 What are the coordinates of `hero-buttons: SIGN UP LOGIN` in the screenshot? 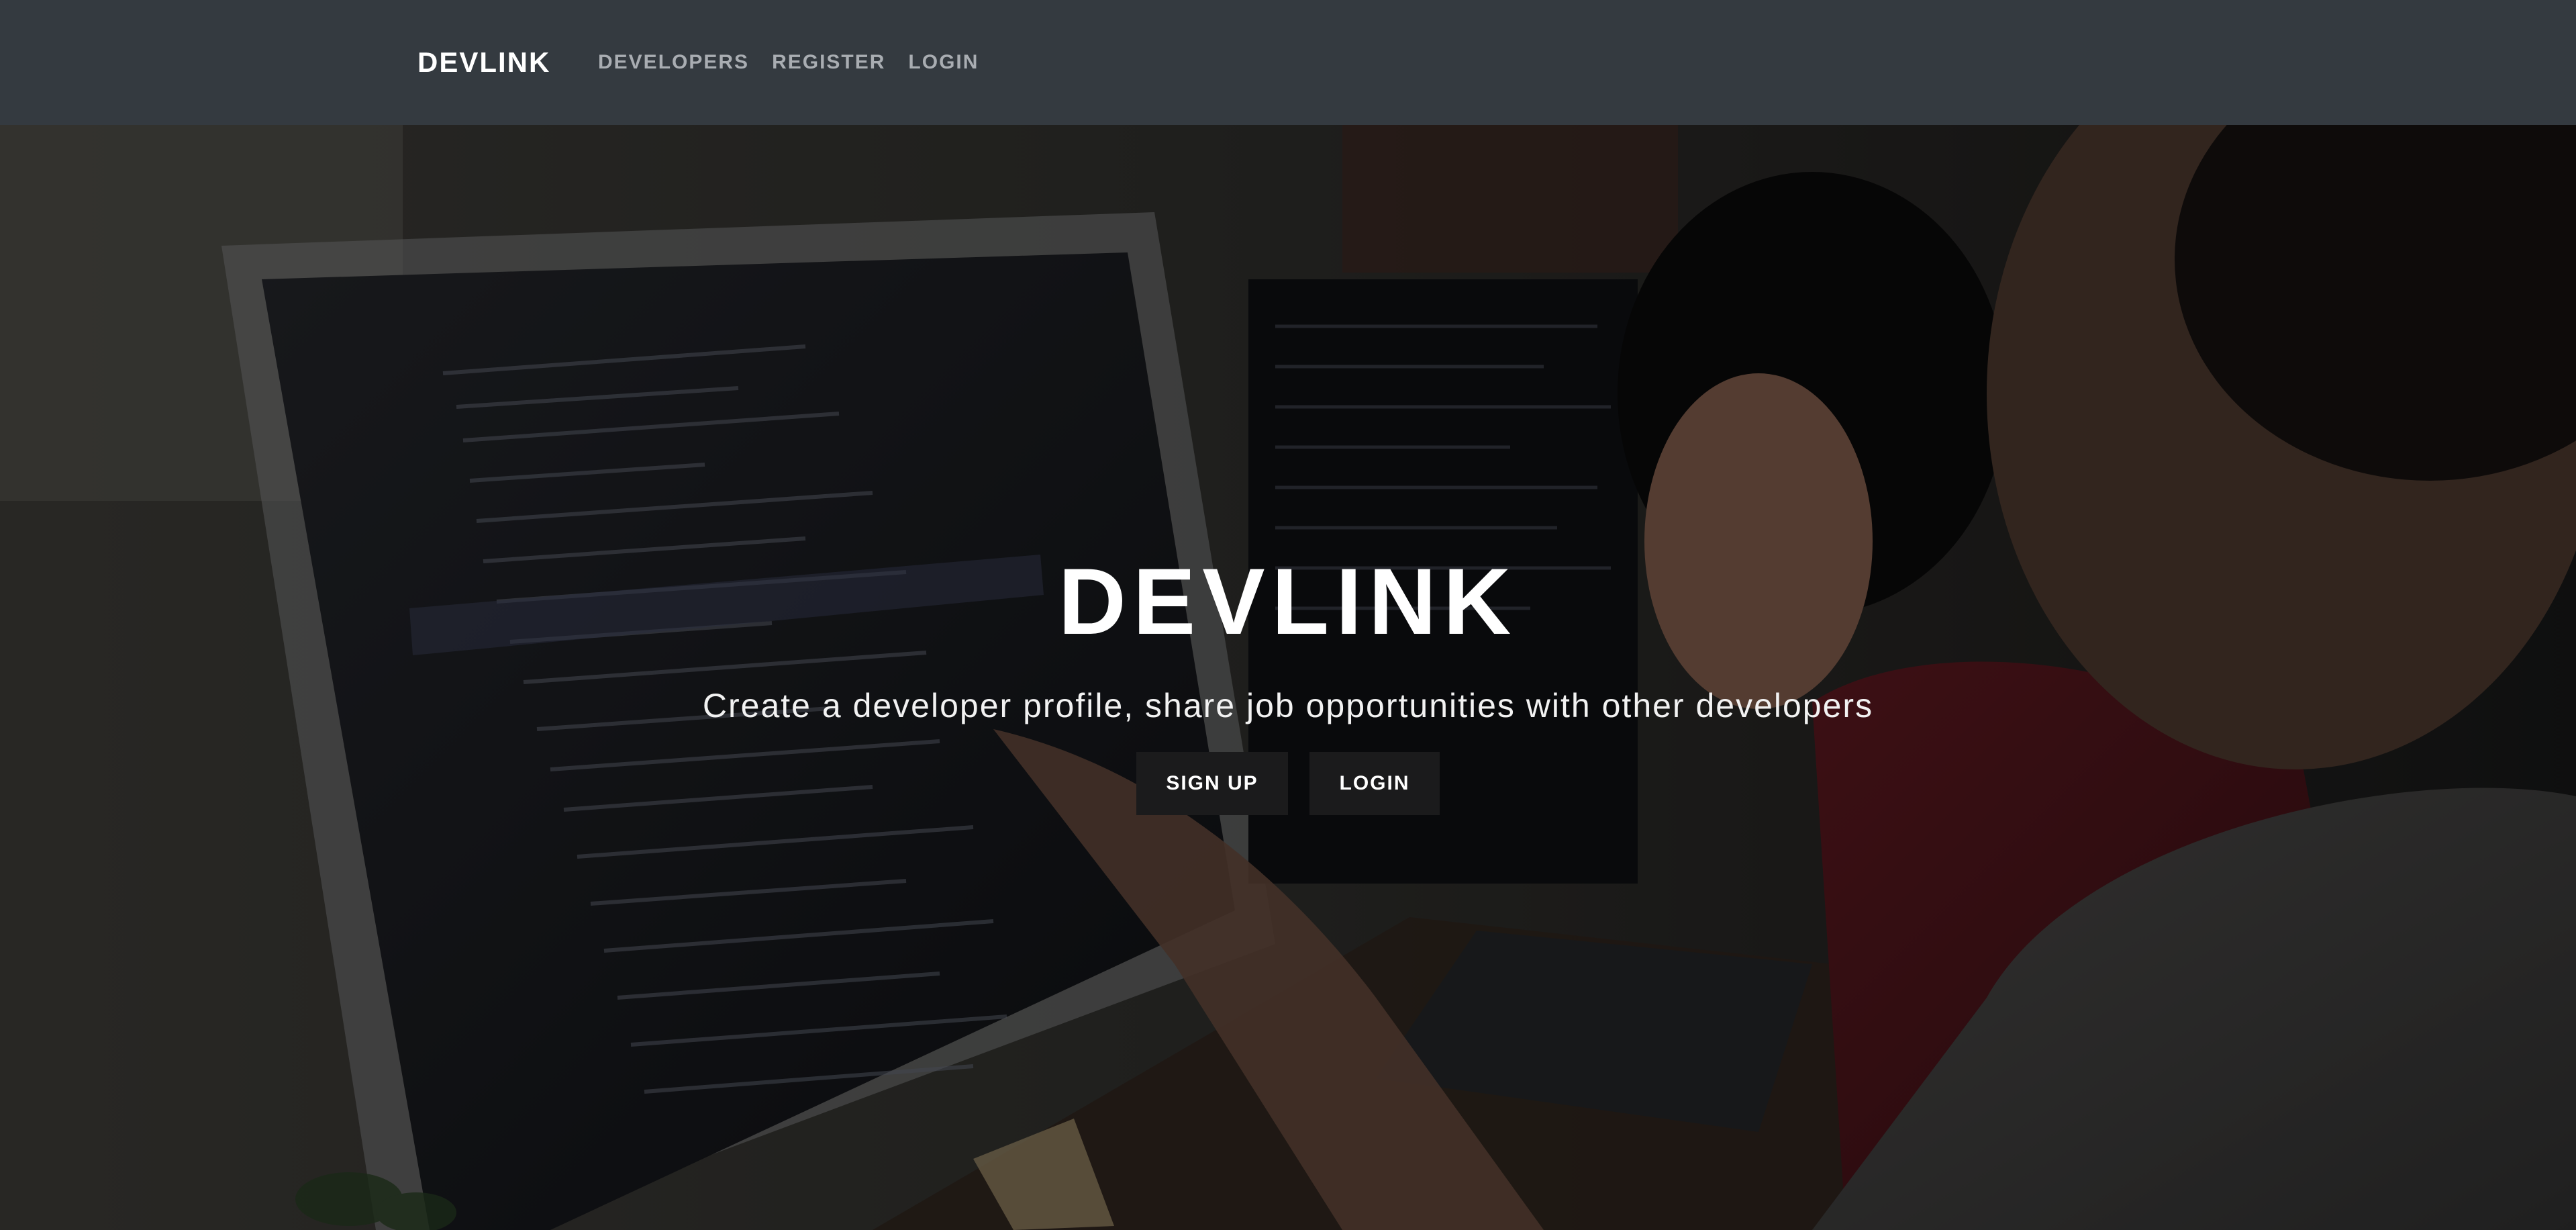 It's located at (1288, 784).